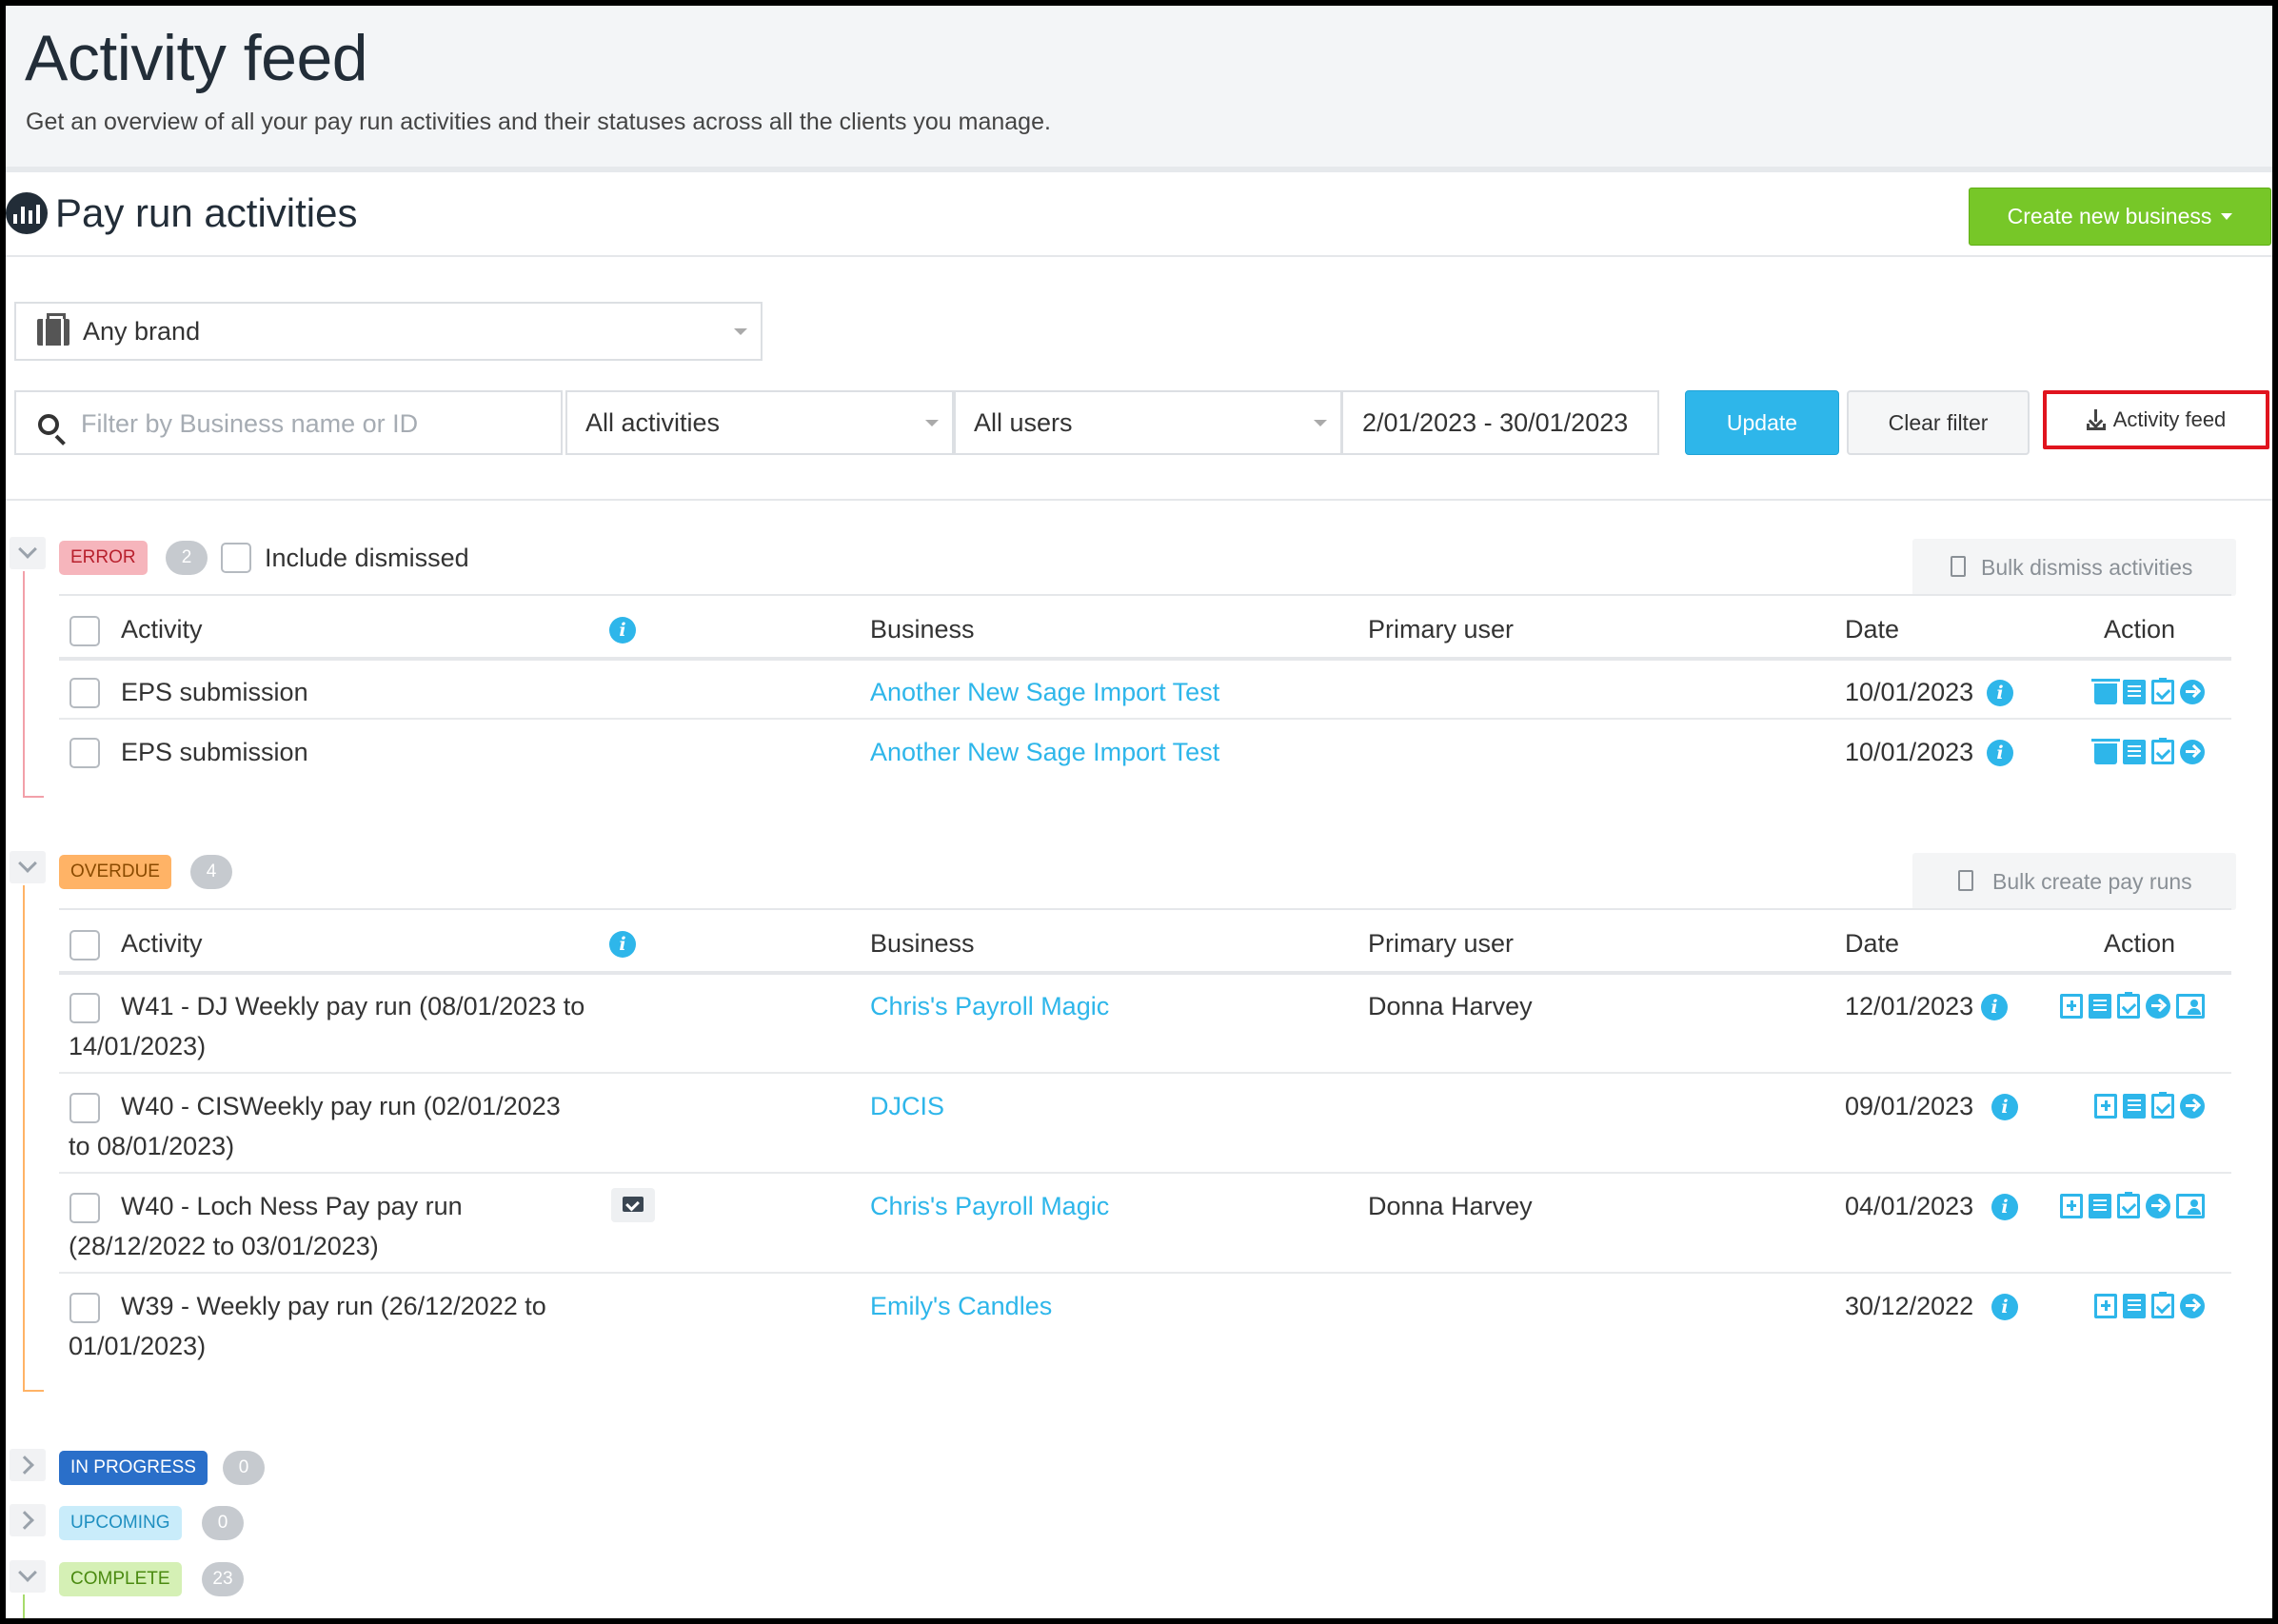 This screenshot has width=2278, height=1624. What do you see at coordinates (292, 1206) in the screenshot?
I see `activity-name: W40 - Loch Ness Pay pay run` at bounding box center [292, 1206].